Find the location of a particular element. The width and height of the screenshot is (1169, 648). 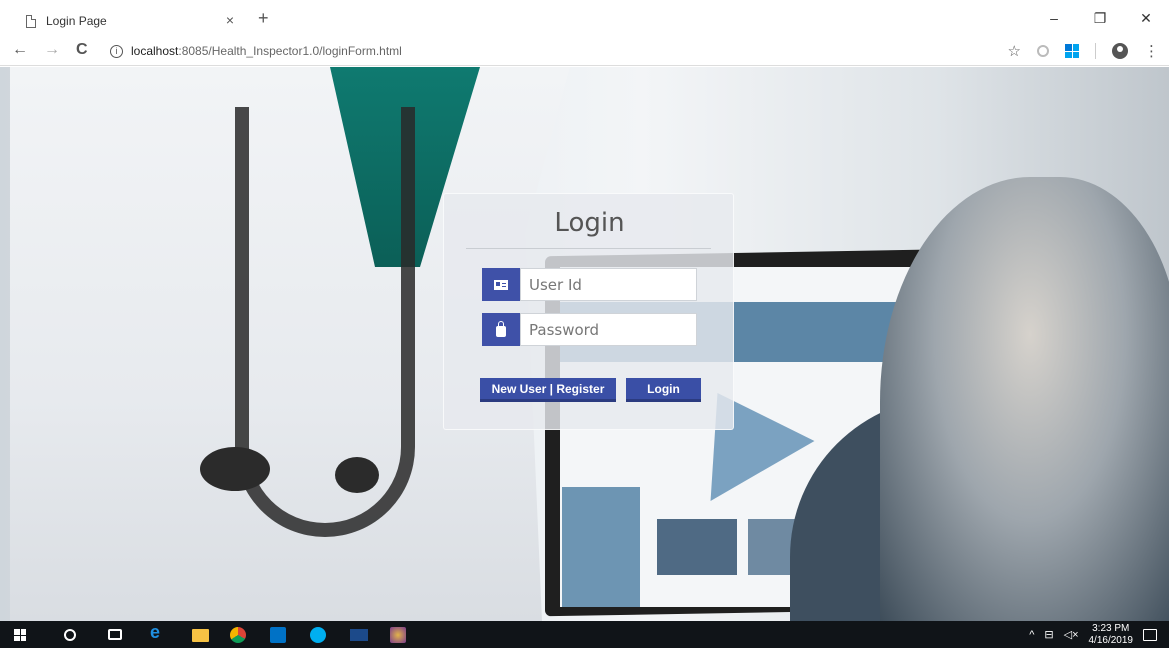

url-host: localhost is located at coordinates (155, 51).